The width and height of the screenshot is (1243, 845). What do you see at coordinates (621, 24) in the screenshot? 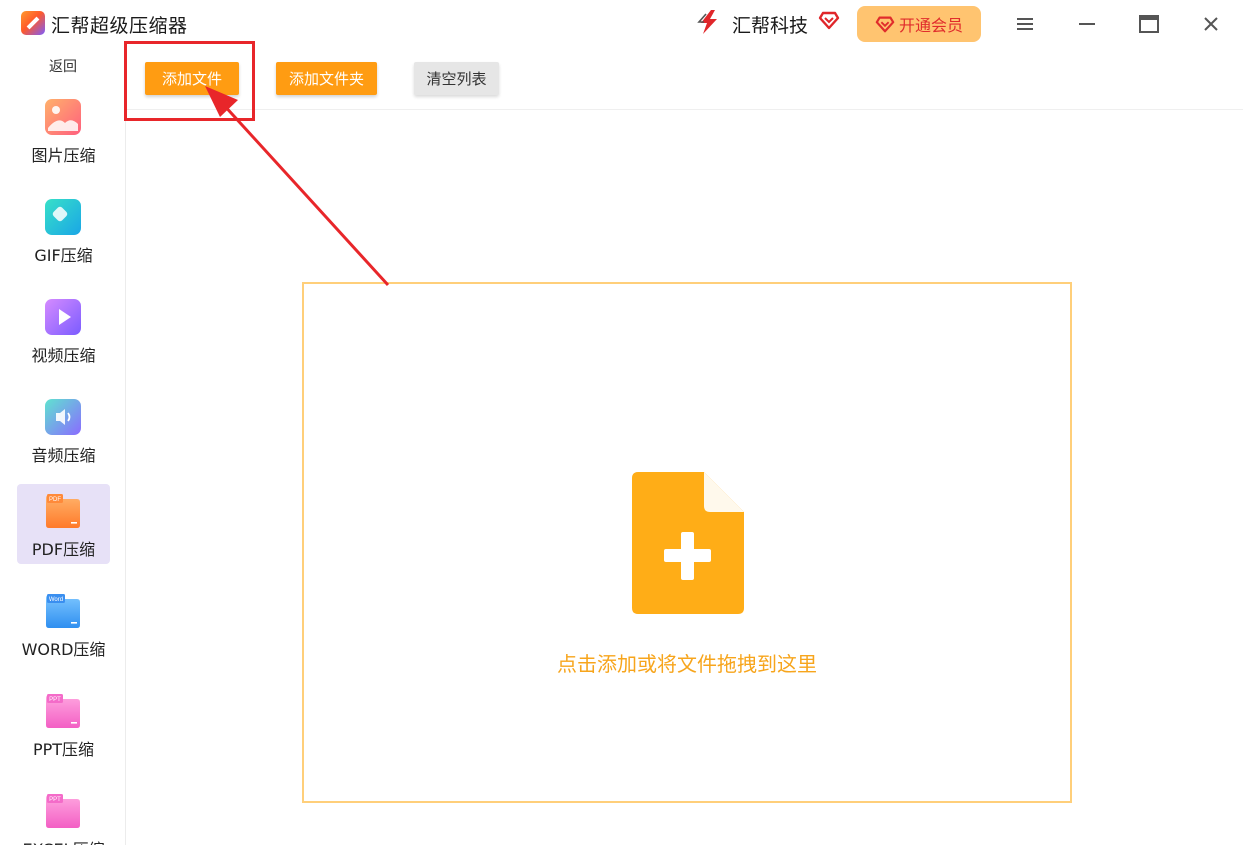
I see `title-bar: 汇帮超级压缩器 汇帮科技 开通会员` at bounding box center [621, 24].